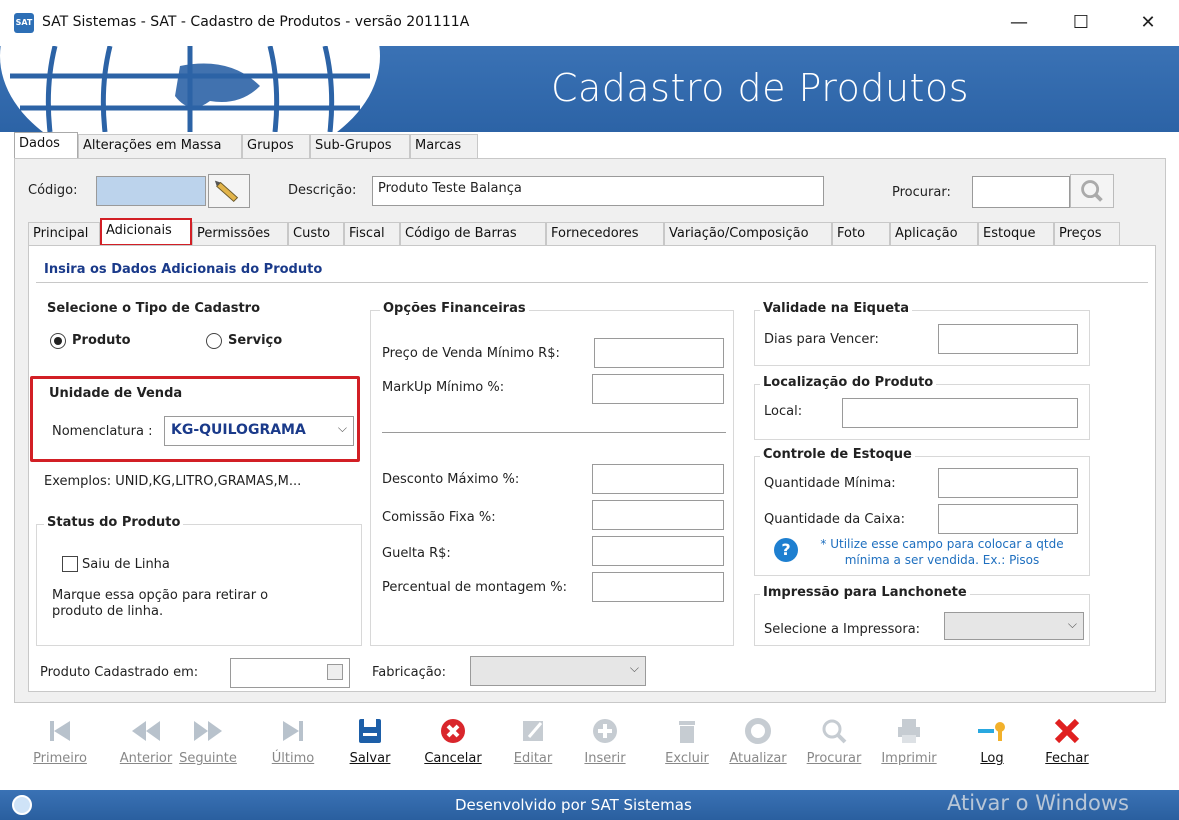 This screenshot has height=820, width=1179. Describe the element at coordinates (605, 234) in the screenshot. I see `tab-fornecedores: Fornecedores` at that location.